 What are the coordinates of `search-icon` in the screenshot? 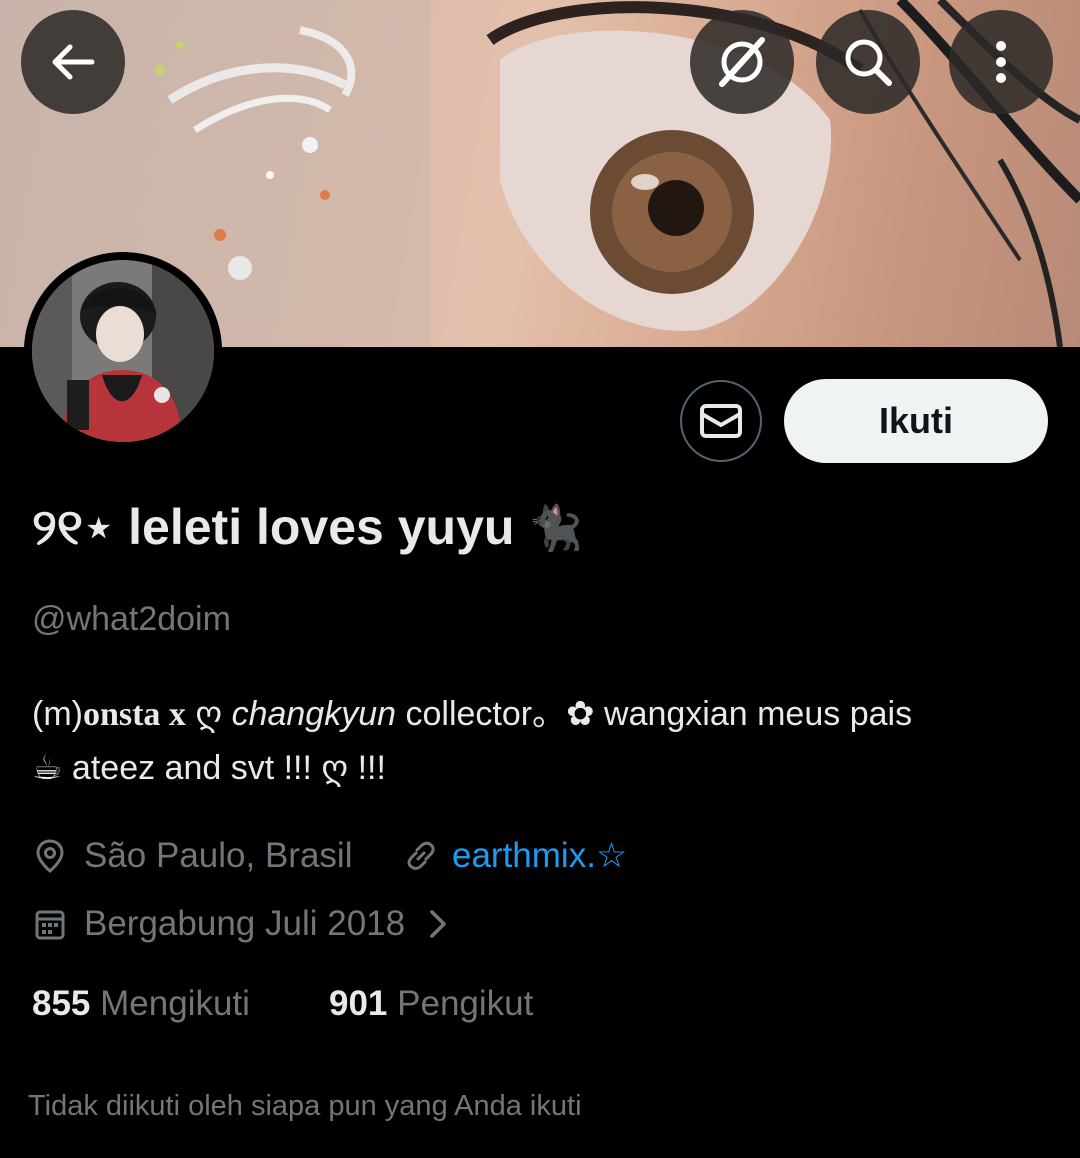 It's located at (868, 62).